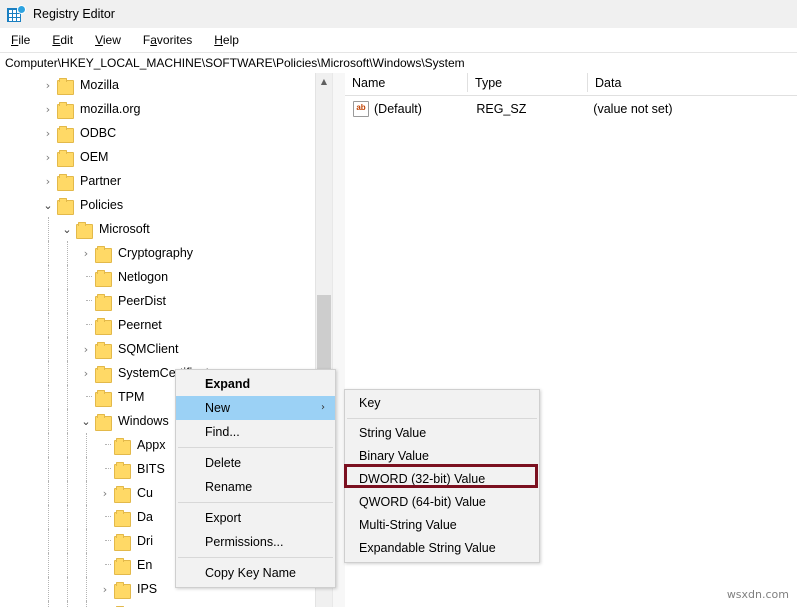 Image resolution: width=797 pixels, height=607 pixels. Describe the element at coordinates (442, 479) in the screenshot. I see `submenu-item-dword32bitvalue: DWORD (32-bit) Value` at that location.